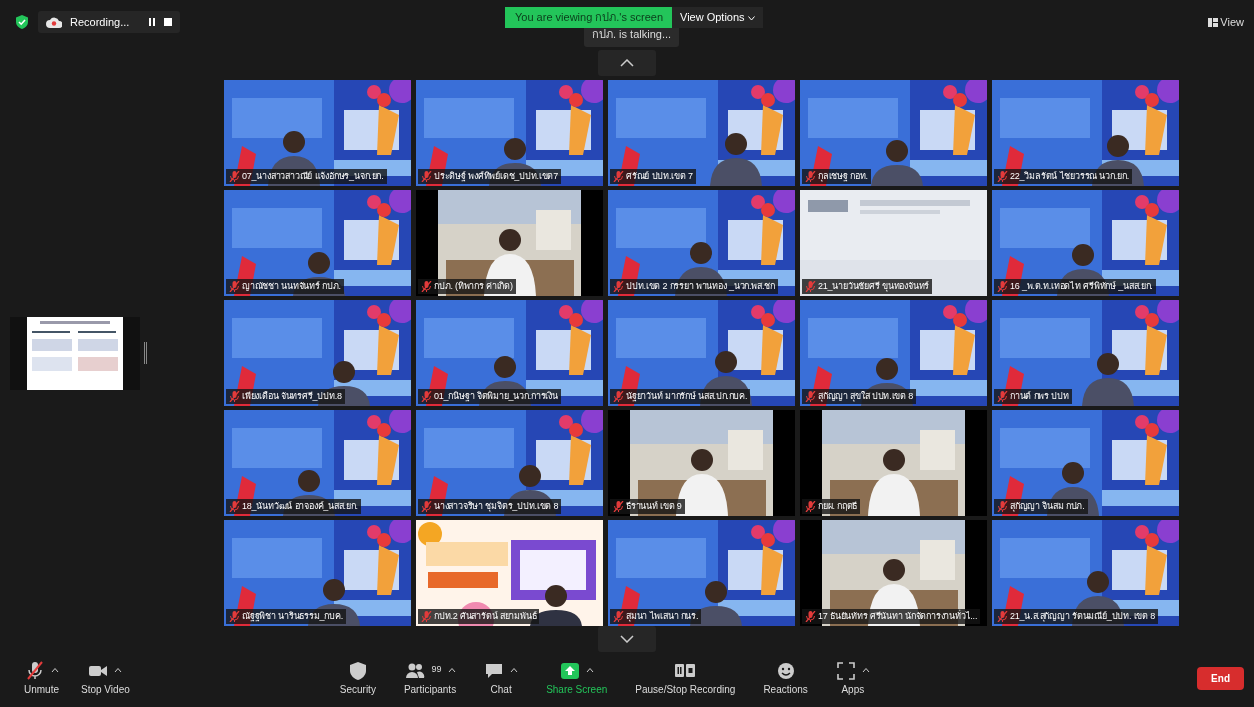 This screenshot has width=1254, height=707. Describe the element at coordinates (577, 689) in the screenshot. I see `share-screen-button: Share Screen` at that location.